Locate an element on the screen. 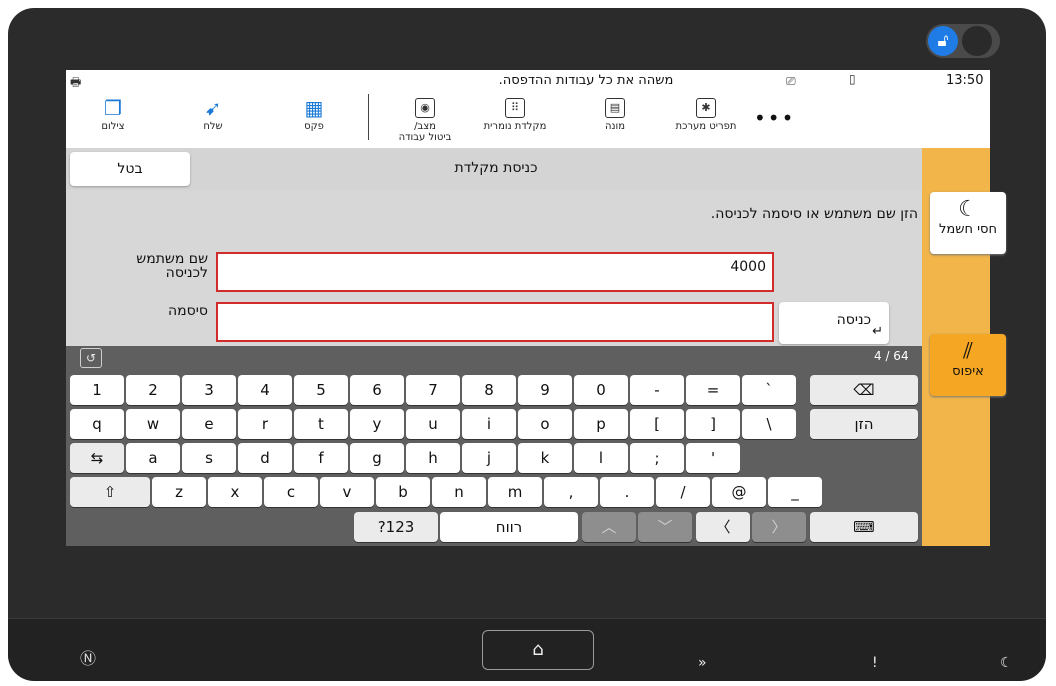  key: p is located at coordinates (601, 424).